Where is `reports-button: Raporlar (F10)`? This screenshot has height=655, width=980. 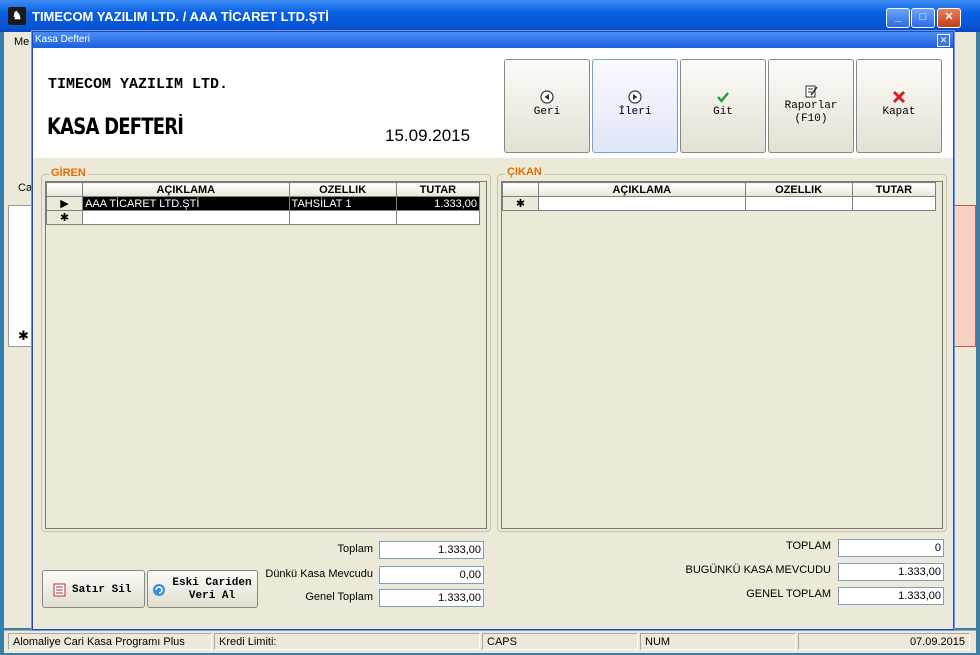
reports-button: Raporlar (F10) is located at coordinates (811, 106).